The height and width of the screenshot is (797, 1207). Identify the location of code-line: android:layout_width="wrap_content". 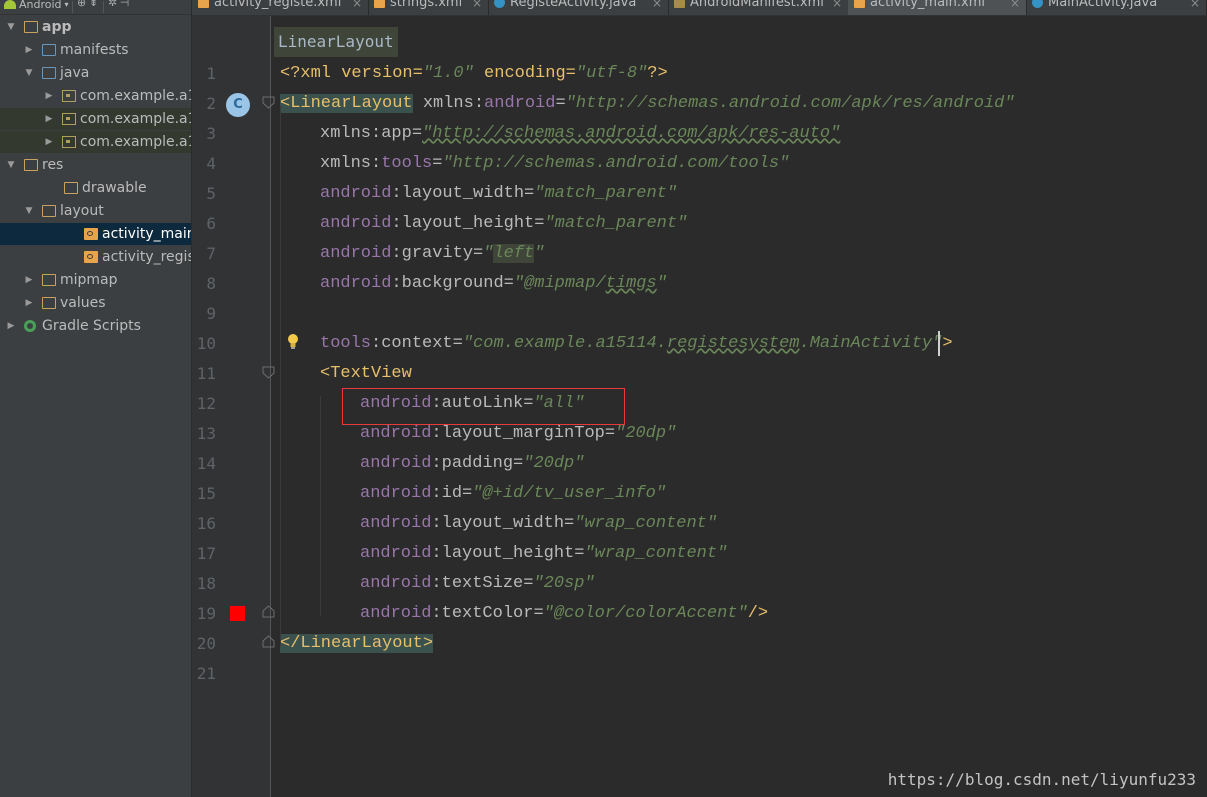
(538, 524).